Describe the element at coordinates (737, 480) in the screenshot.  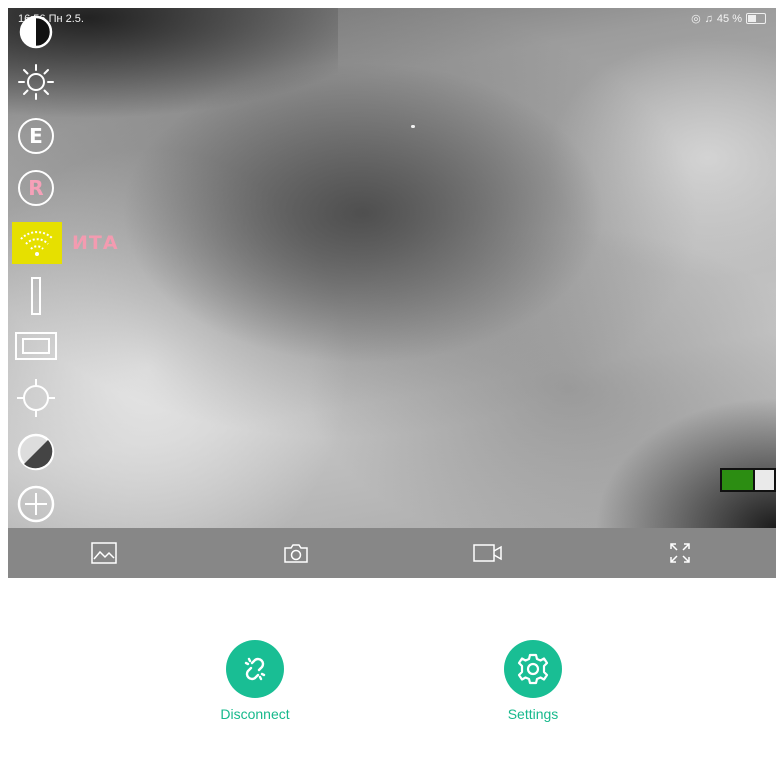
I see `level-fill` at that location.